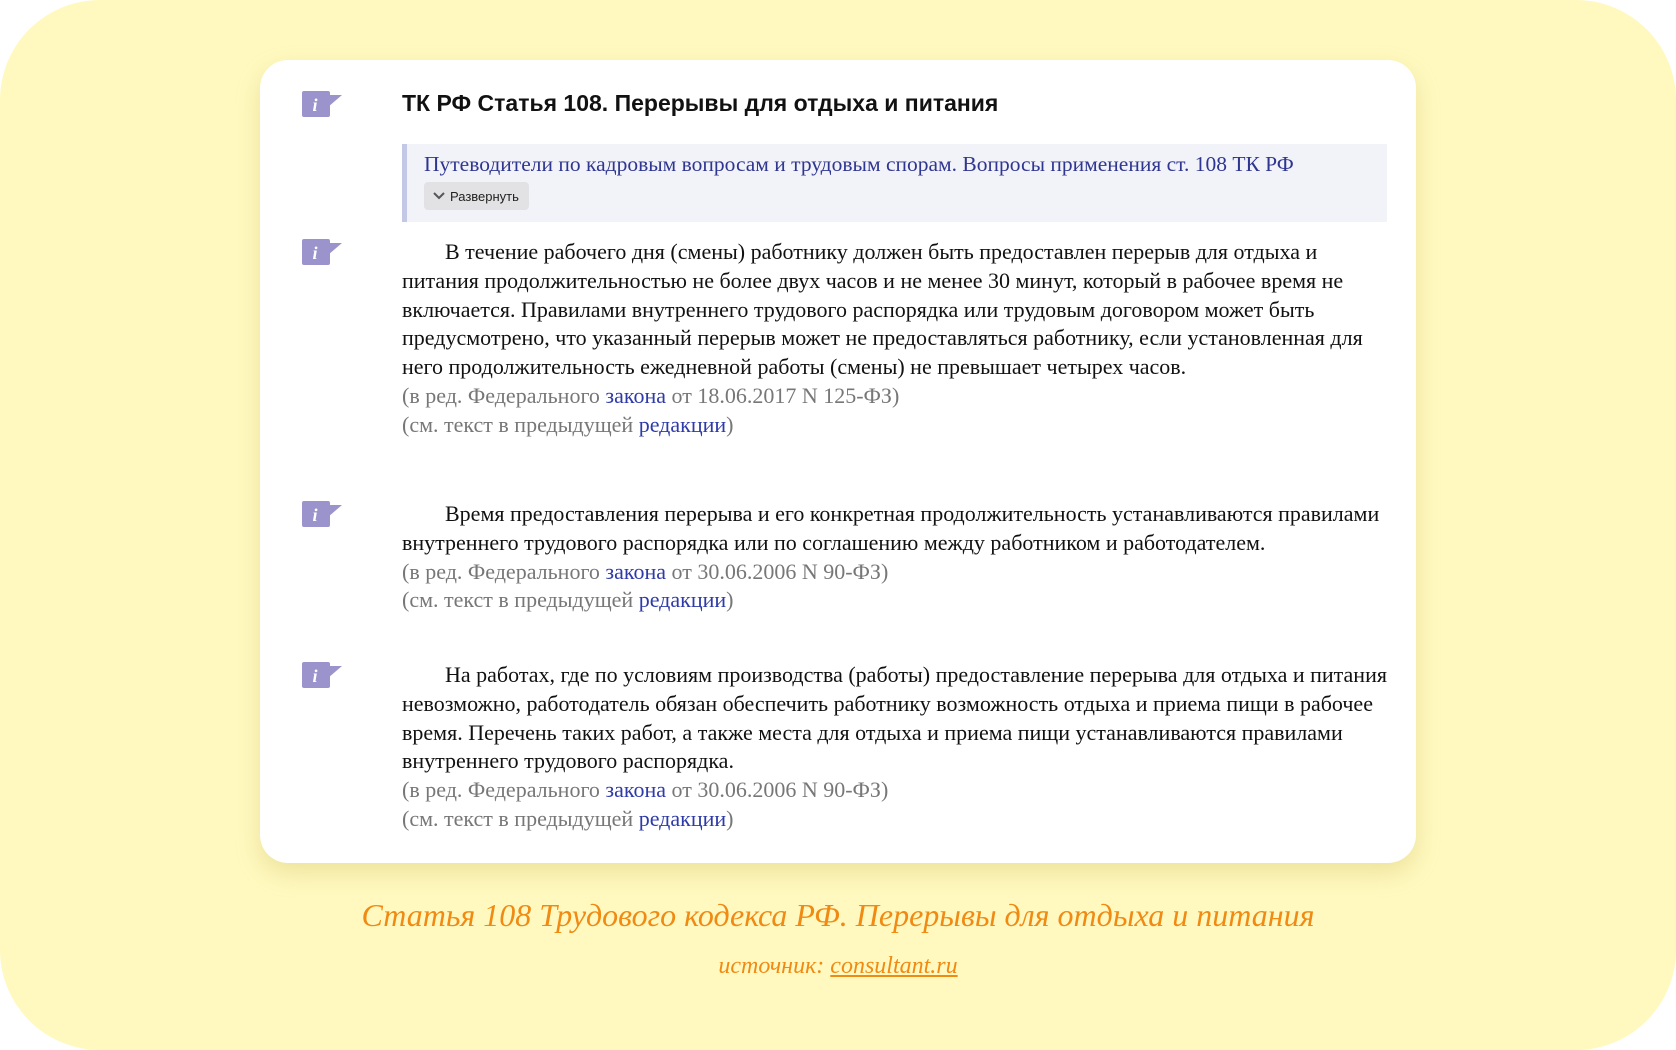 The width and height of the screenshot is (1676, 1050). I want to click on source-line: источник: consultant.ru, so click(838, 966).